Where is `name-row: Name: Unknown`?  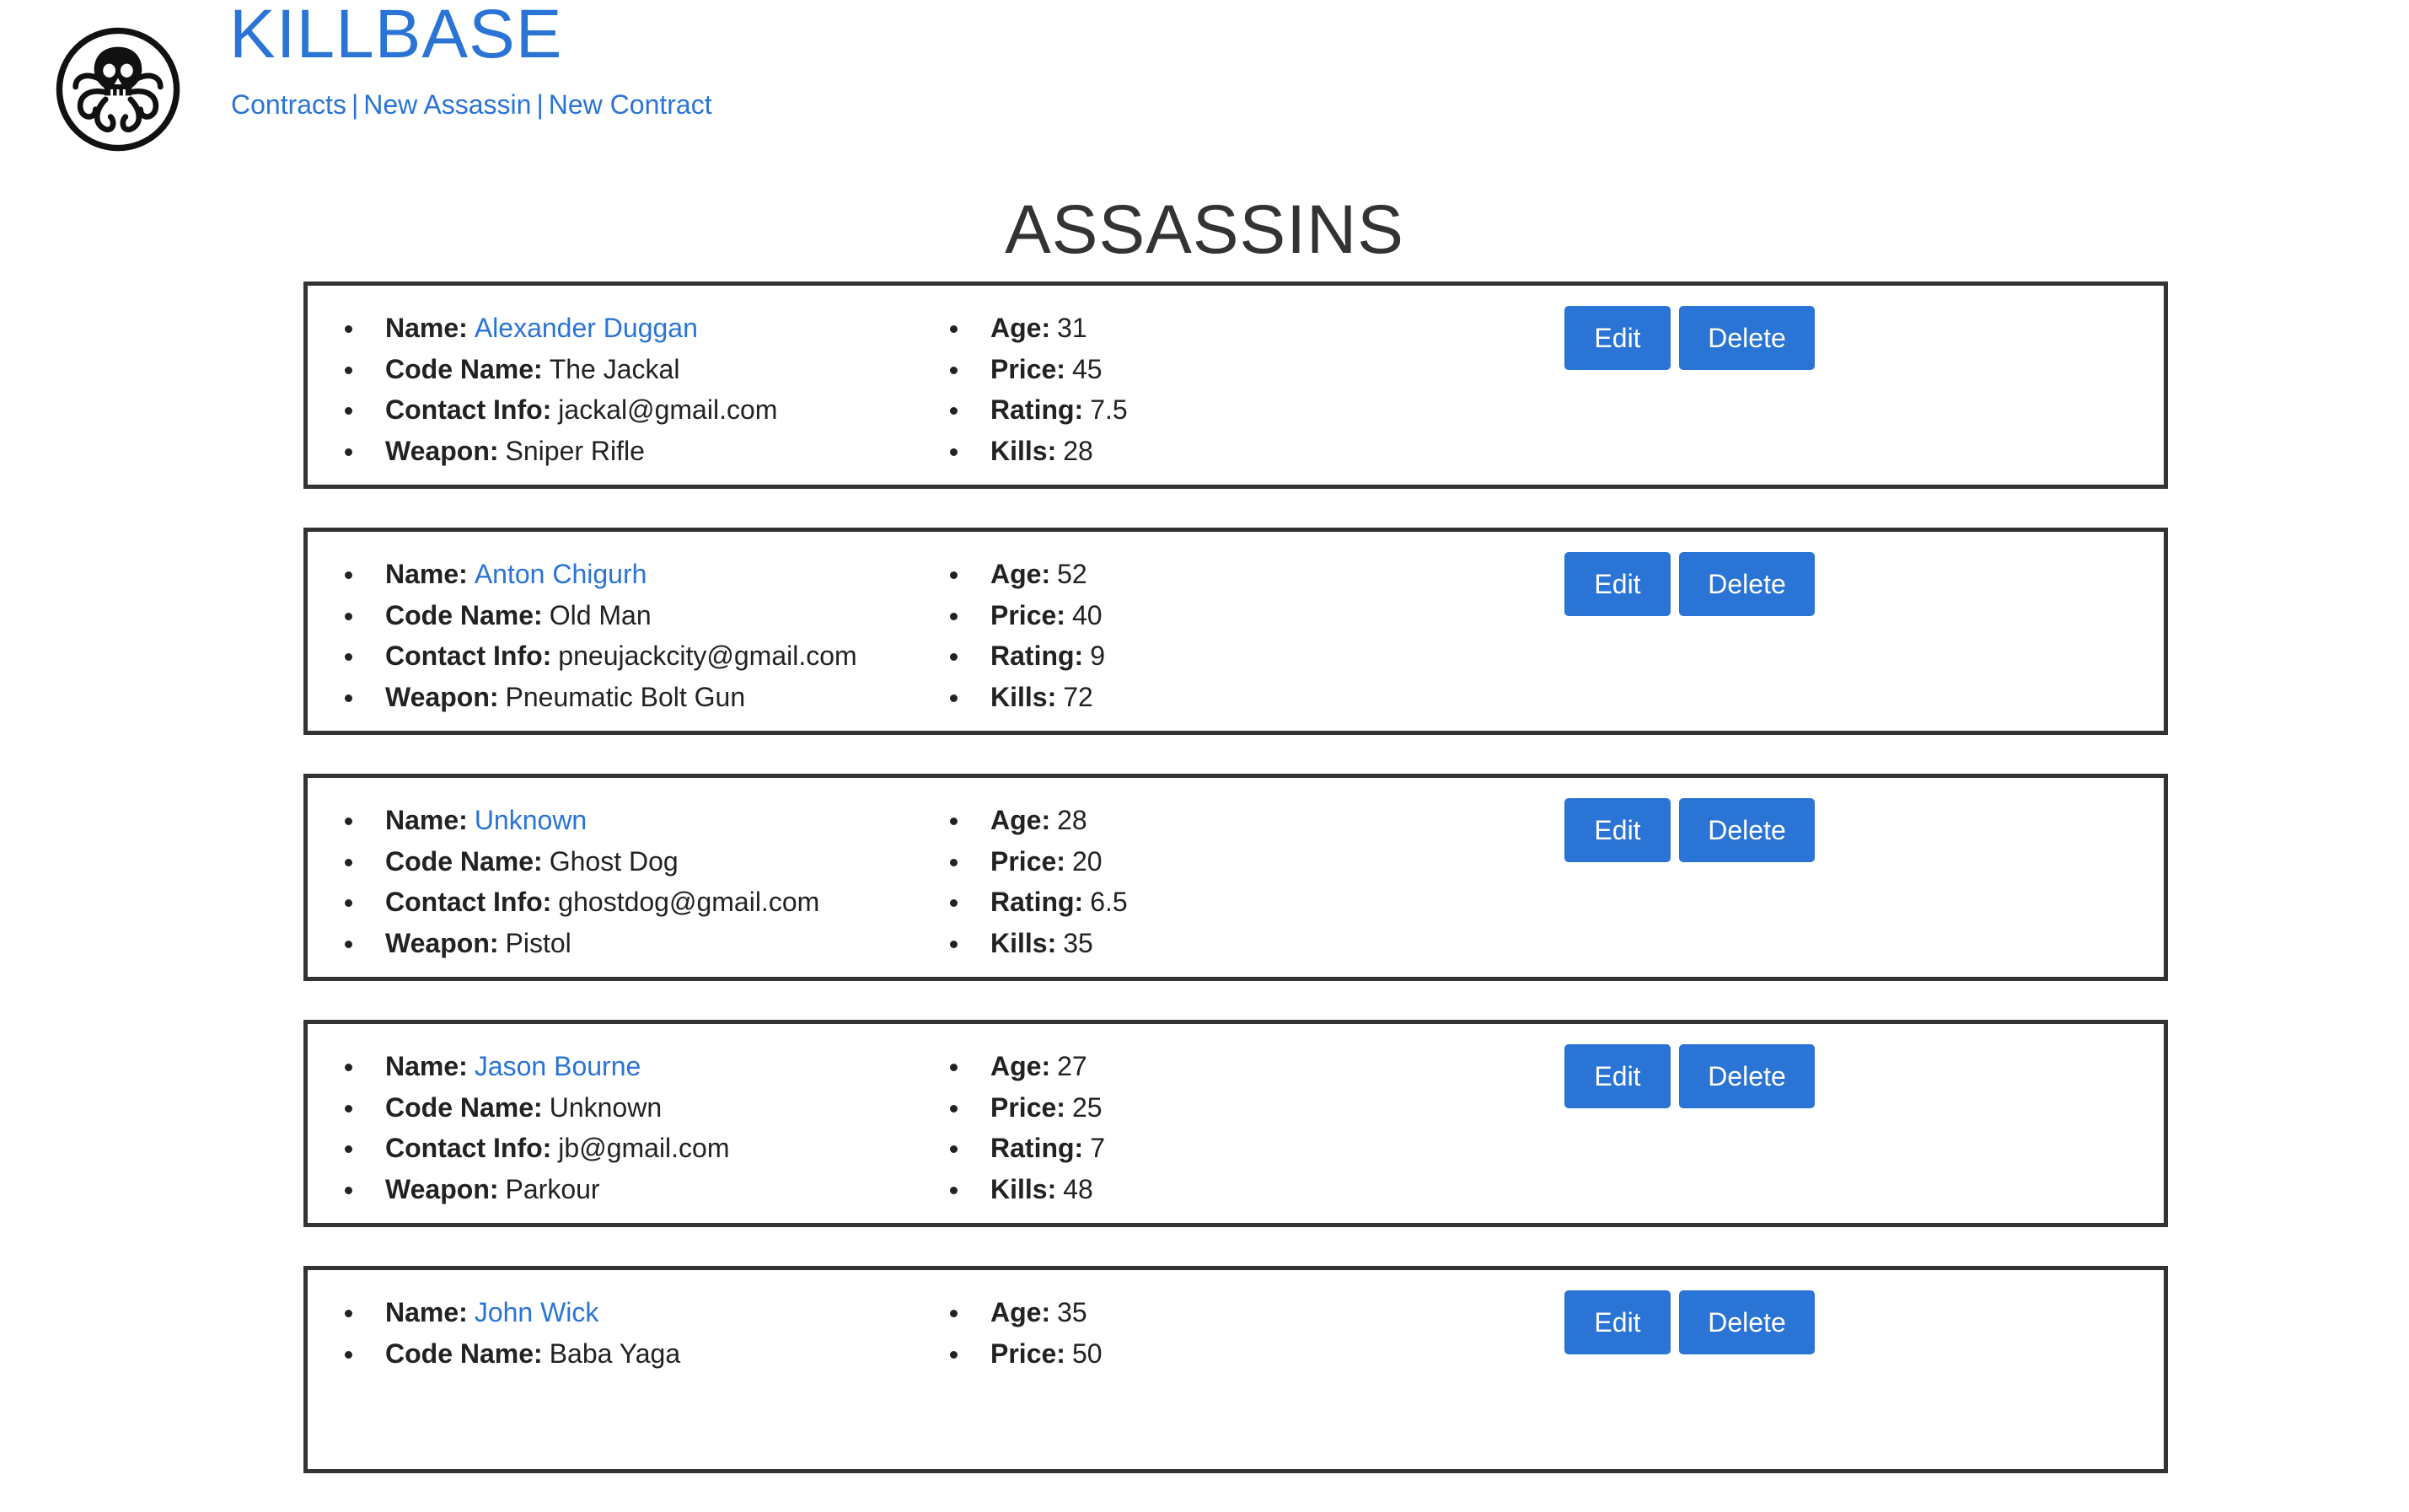 name-row: Name: Unknown is located at coordinates (582, 820).